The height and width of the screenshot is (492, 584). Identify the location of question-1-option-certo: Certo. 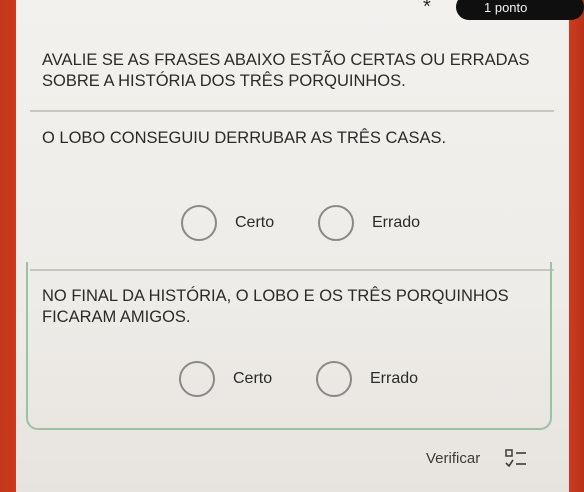
(227, 223).